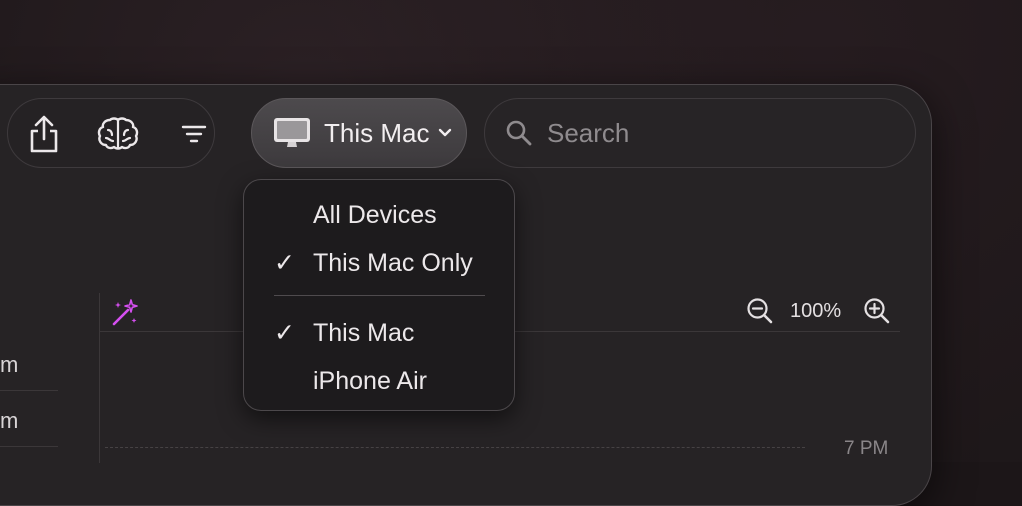 Image resolution: width=1022 pixels, height=506 pixels. I want to click on zoom-in-icon, so click(877, 311).